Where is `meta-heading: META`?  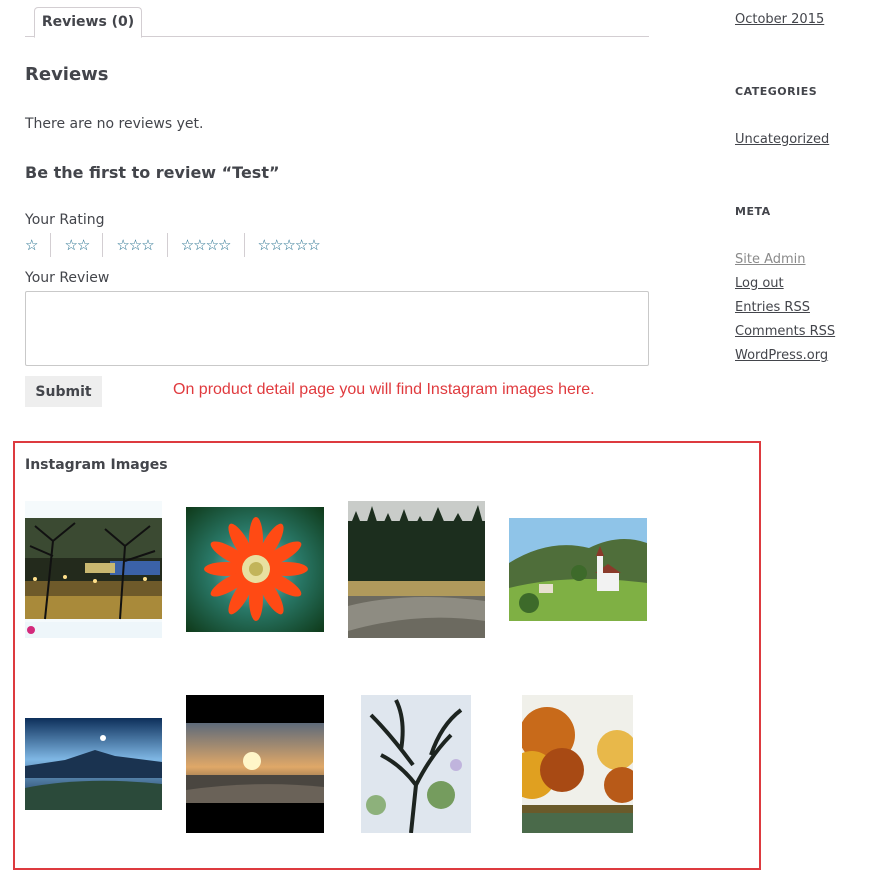
meta-heading: META is located at coordinates (753, 211).